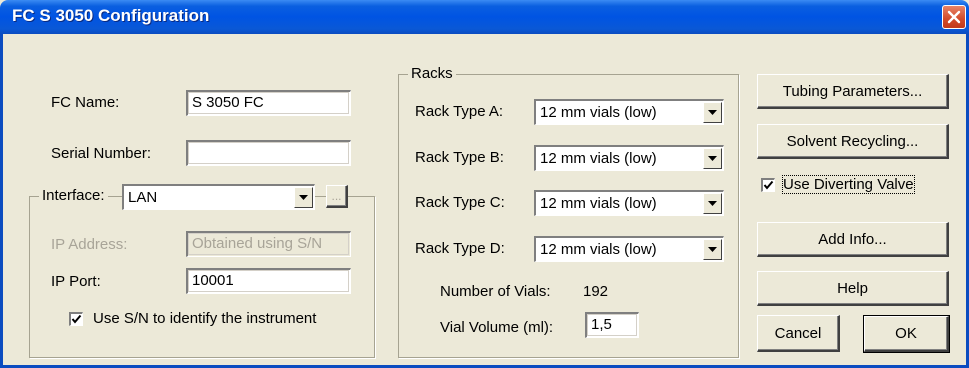  Describe the element at coordinates (76, 281) in the screenshot. I see `ip-port-label: IP Port:` at that location.